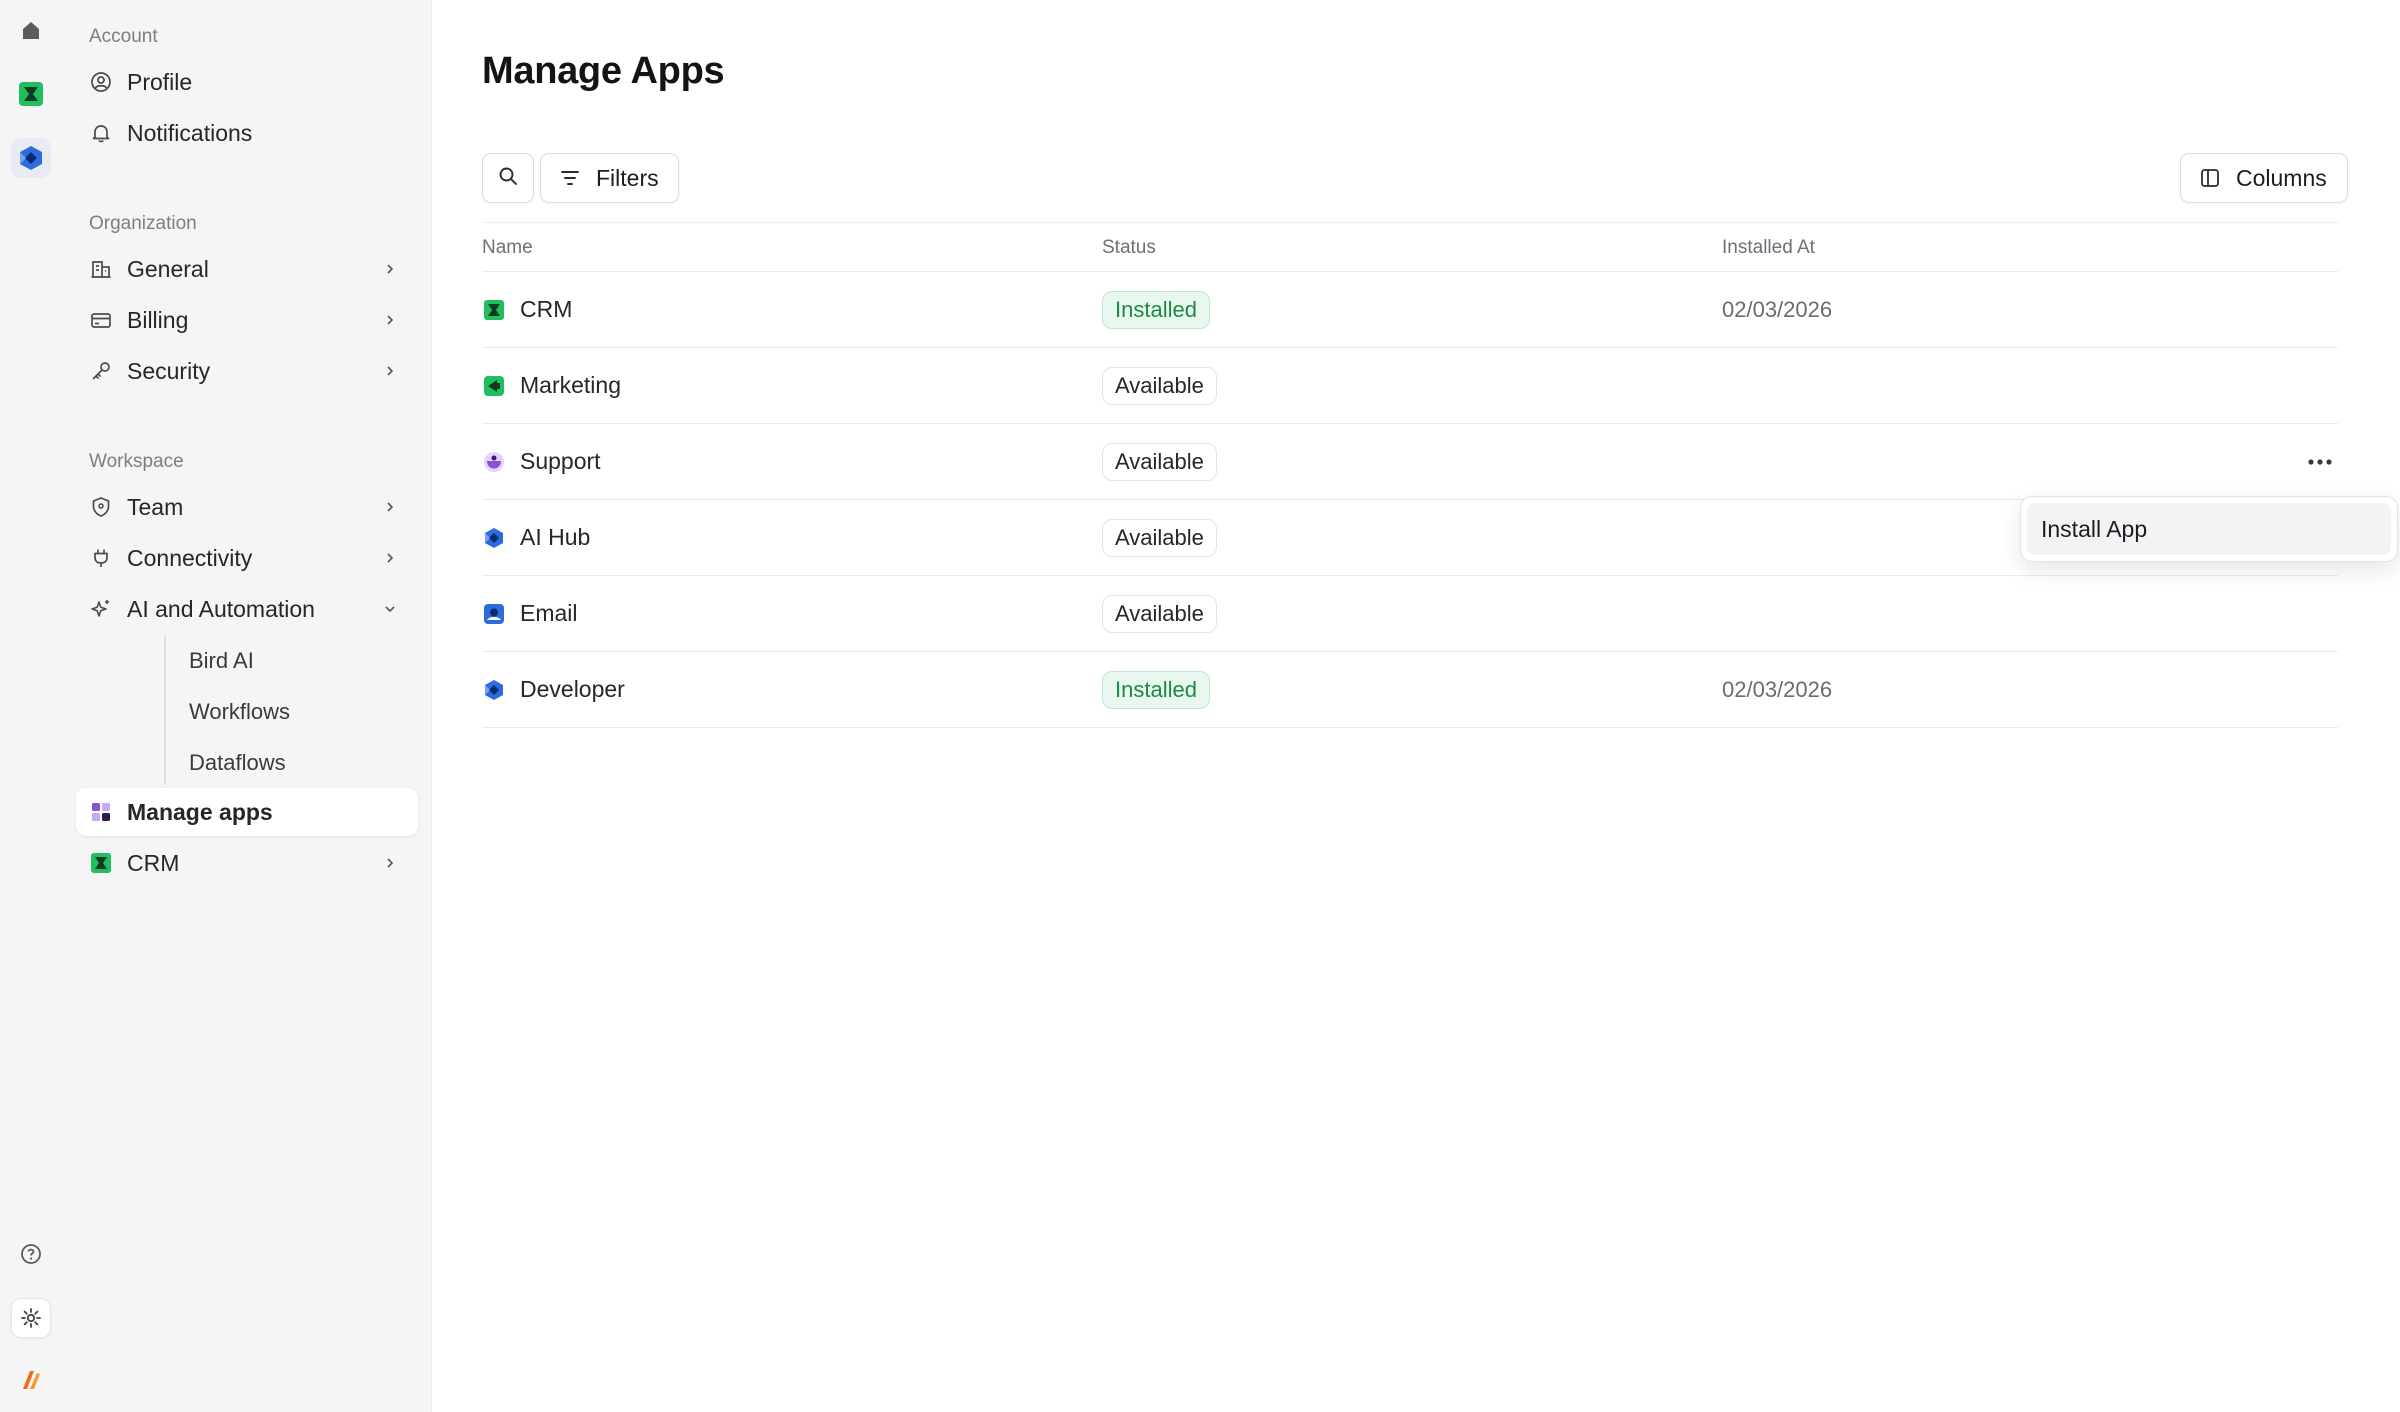  What do you see at coordinates (165, 710) in the screenshot?
I see `submenu-guide-line` at bounding box center [165, 710].